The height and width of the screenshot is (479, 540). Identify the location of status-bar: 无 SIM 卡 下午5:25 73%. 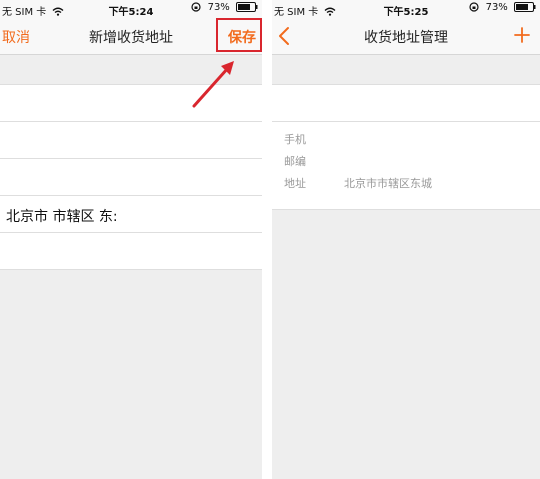
(406, 9).